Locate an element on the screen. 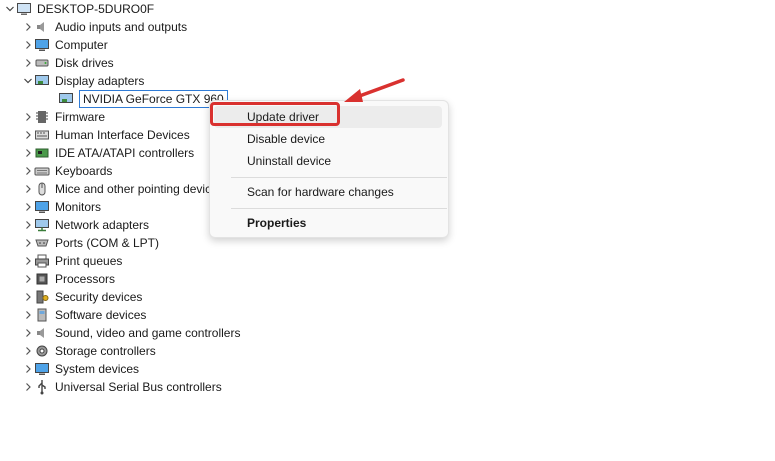 The image size is (775, 461). disk-drive-icon is located at coordinates (42, 63).